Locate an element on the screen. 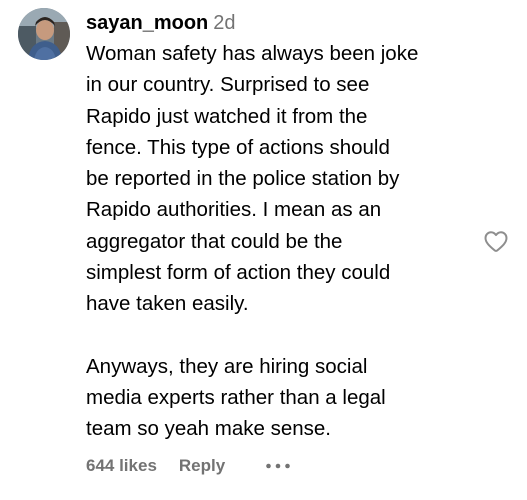 The width and height of the screenshot is (527, 500). likes-count: 644 likes is located at coordinates (121, 466).